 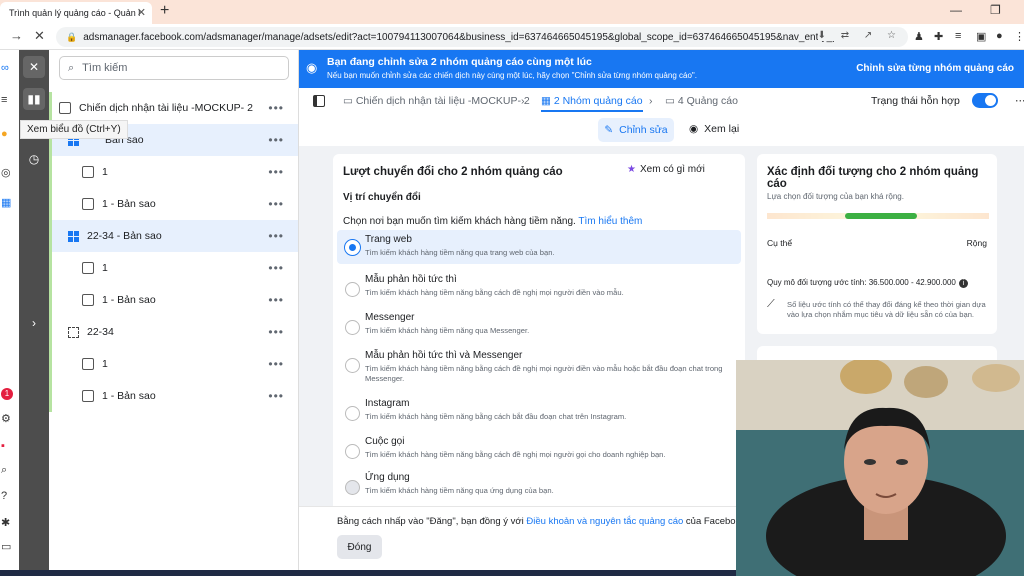 What do you see at coordinates (873, 178) in the screenshot?
I see `card-title: Xác định đối tượng cho 2 nhóm quảng cáo` at bounding box center [873, 178].